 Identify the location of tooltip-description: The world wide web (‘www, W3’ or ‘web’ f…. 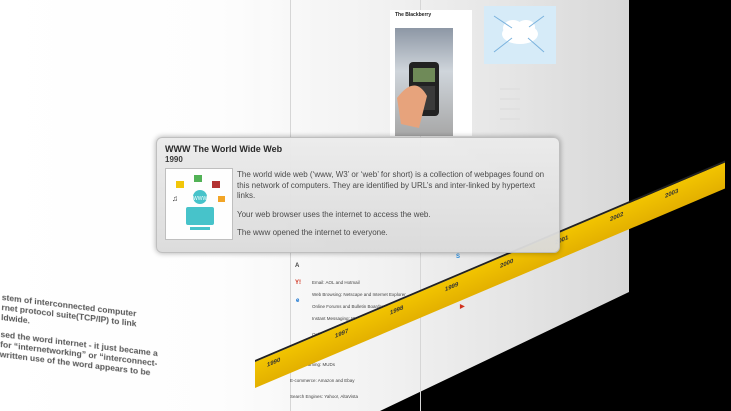
(391, 208).